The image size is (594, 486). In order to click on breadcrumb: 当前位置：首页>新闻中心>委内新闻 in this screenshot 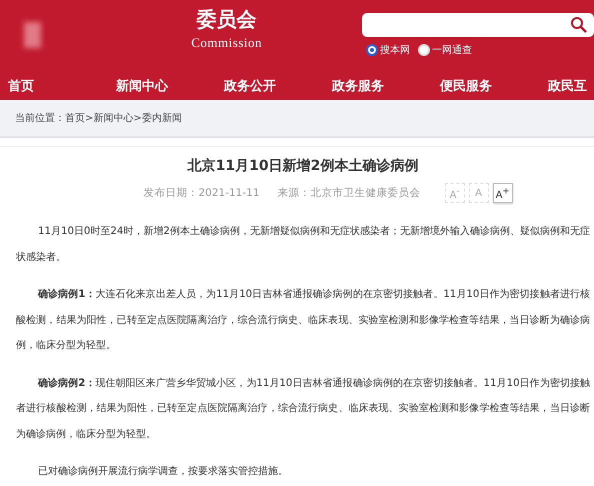, I will do `click(98, 118)`.